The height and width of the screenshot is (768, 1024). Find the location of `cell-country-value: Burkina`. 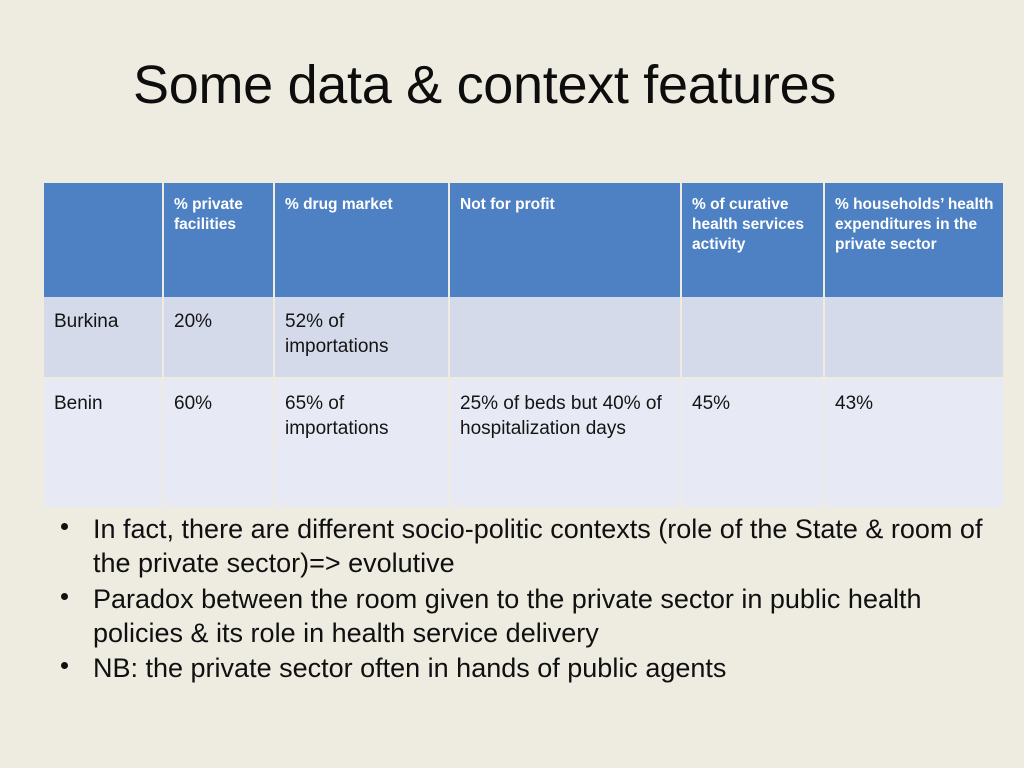

cell-country-value: Burkina is located at coordinates (86, 321).